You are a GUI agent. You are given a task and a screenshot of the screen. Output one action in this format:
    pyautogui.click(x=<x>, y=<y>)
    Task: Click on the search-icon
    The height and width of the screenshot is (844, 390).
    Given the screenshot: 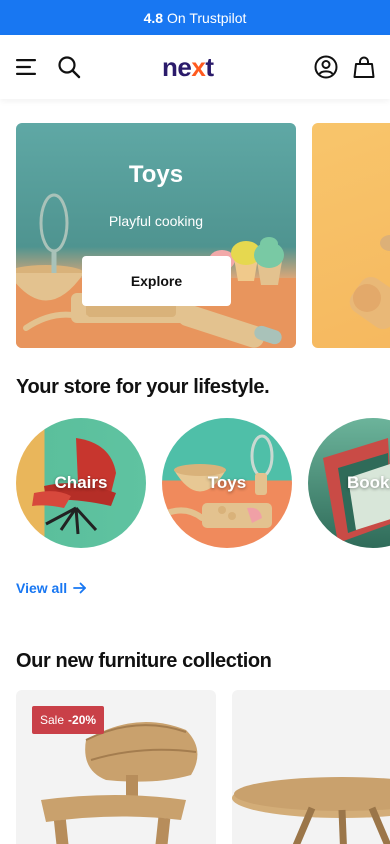 What is the action you would take?
    pyautogui.click(x=69, y=67)
    